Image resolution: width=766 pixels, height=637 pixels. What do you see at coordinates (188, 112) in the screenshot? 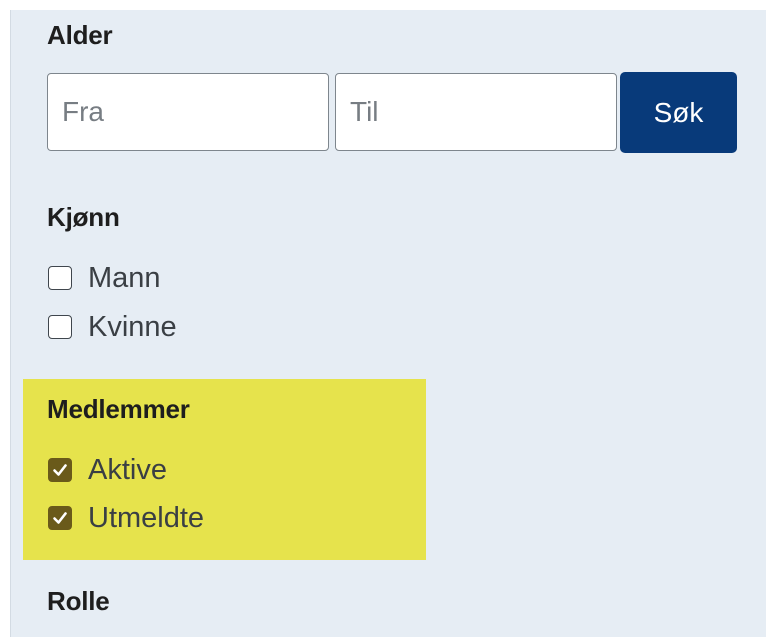
I see `age-from-input` at bounding box center [188, 112].